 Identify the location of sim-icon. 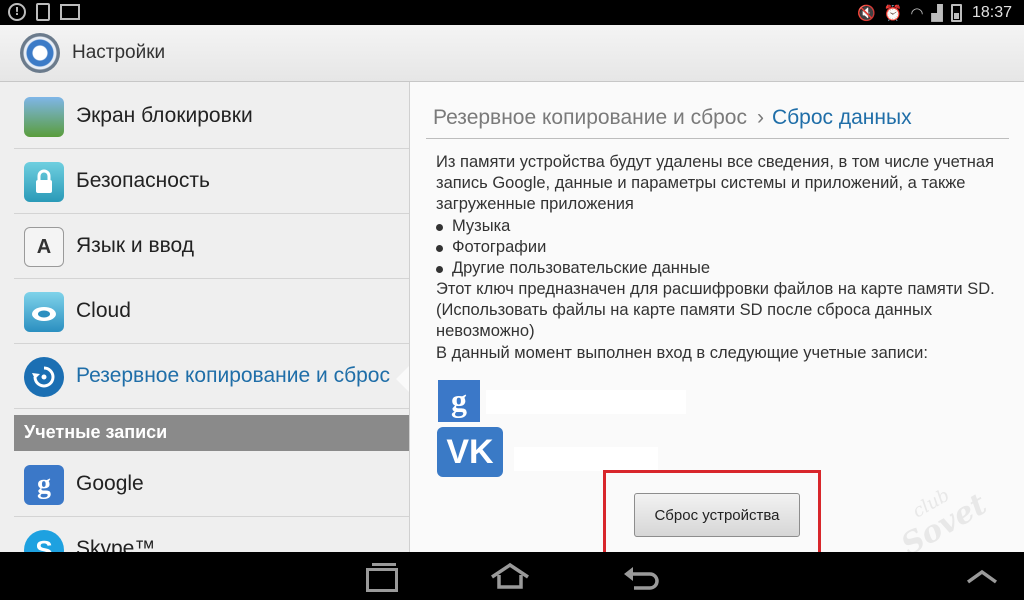
(43, 12).